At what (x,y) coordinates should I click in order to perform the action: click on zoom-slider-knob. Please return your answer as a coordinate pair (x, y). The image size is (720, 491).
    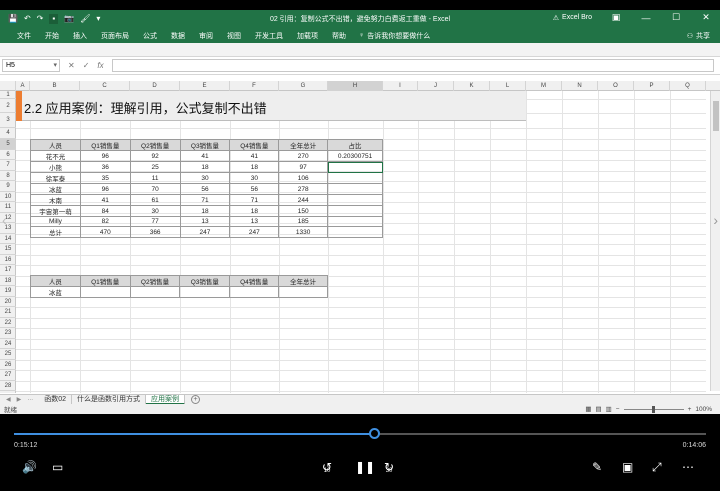
    Looking at the image, I should click on (653, 409).